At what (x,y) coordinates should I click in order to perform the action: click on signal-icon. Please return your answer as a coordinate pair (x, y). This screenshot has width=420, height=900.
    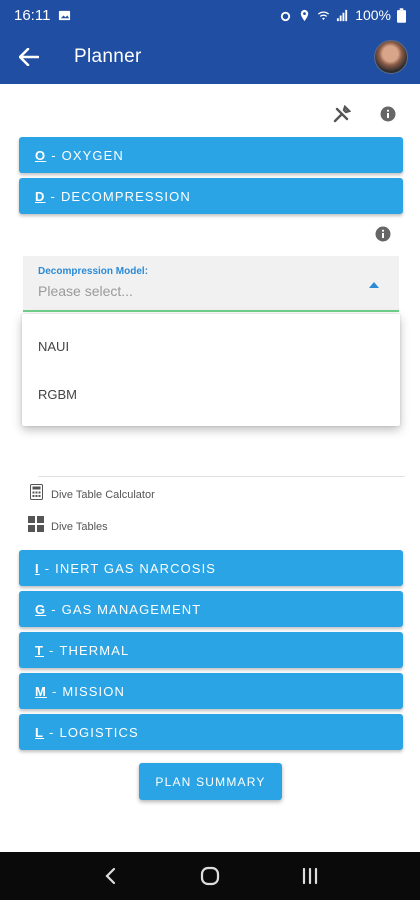
    Looking at the image, I should click on (342, 15).